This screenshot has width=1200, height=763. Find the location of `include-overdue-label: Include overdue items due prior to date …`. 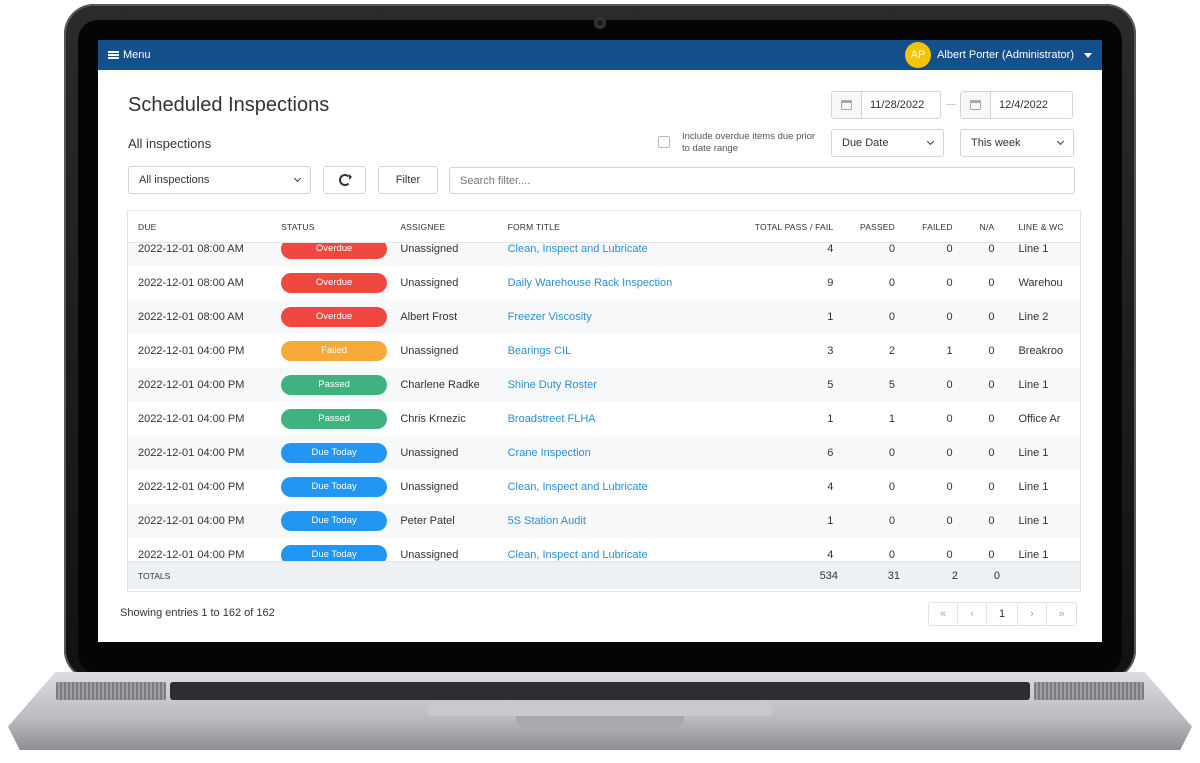

include-overdue-label: Include overdue items due prior to date … is located at coordinates (749, 142).